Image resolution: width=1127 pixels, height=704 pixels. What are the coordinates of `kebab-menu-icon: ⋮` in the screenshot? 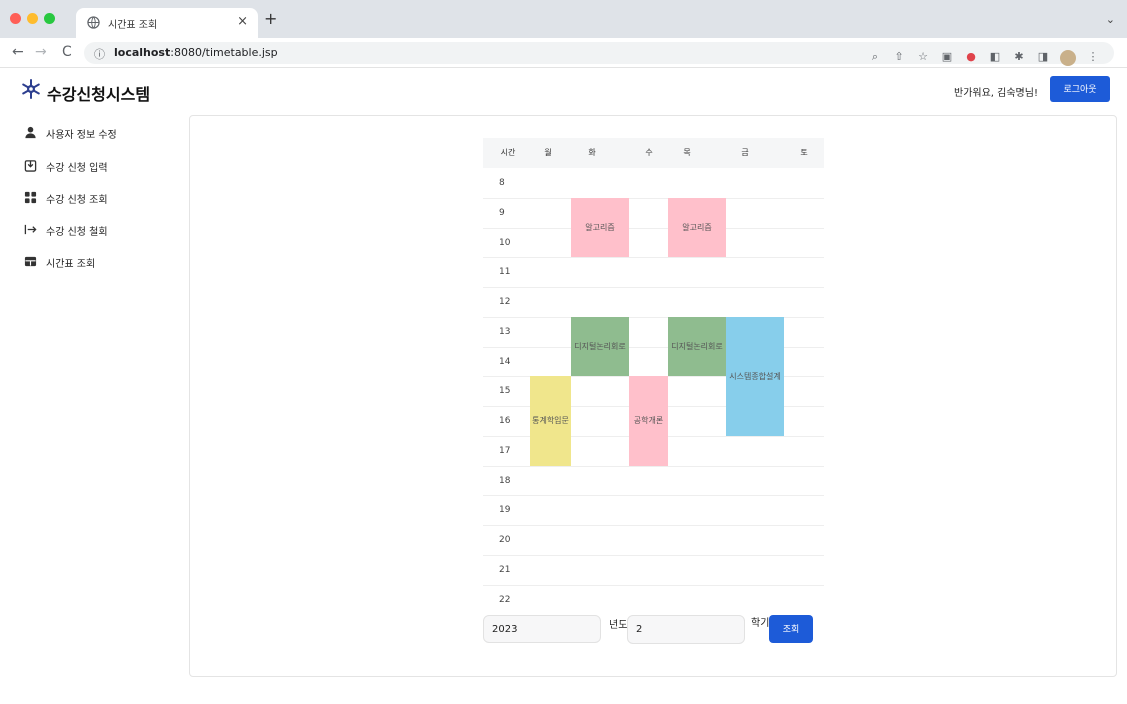 It's located at (1093, 58).